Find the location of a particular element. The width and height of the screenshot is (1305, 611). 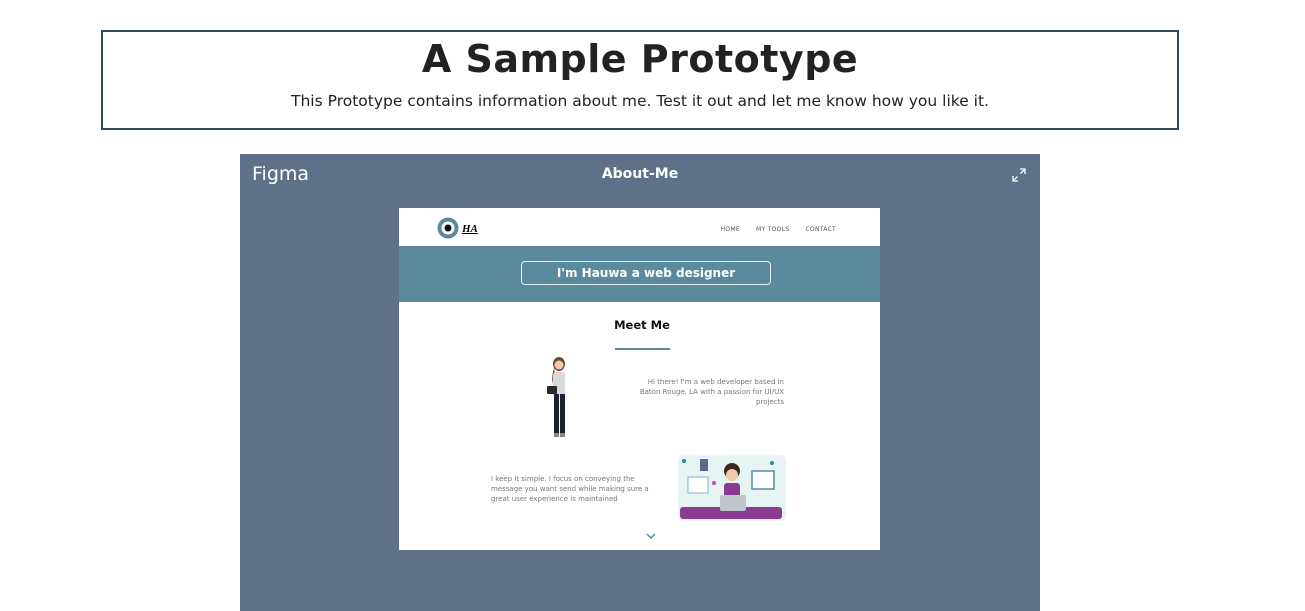

expand-icon is located at coordinates (1019, 175).